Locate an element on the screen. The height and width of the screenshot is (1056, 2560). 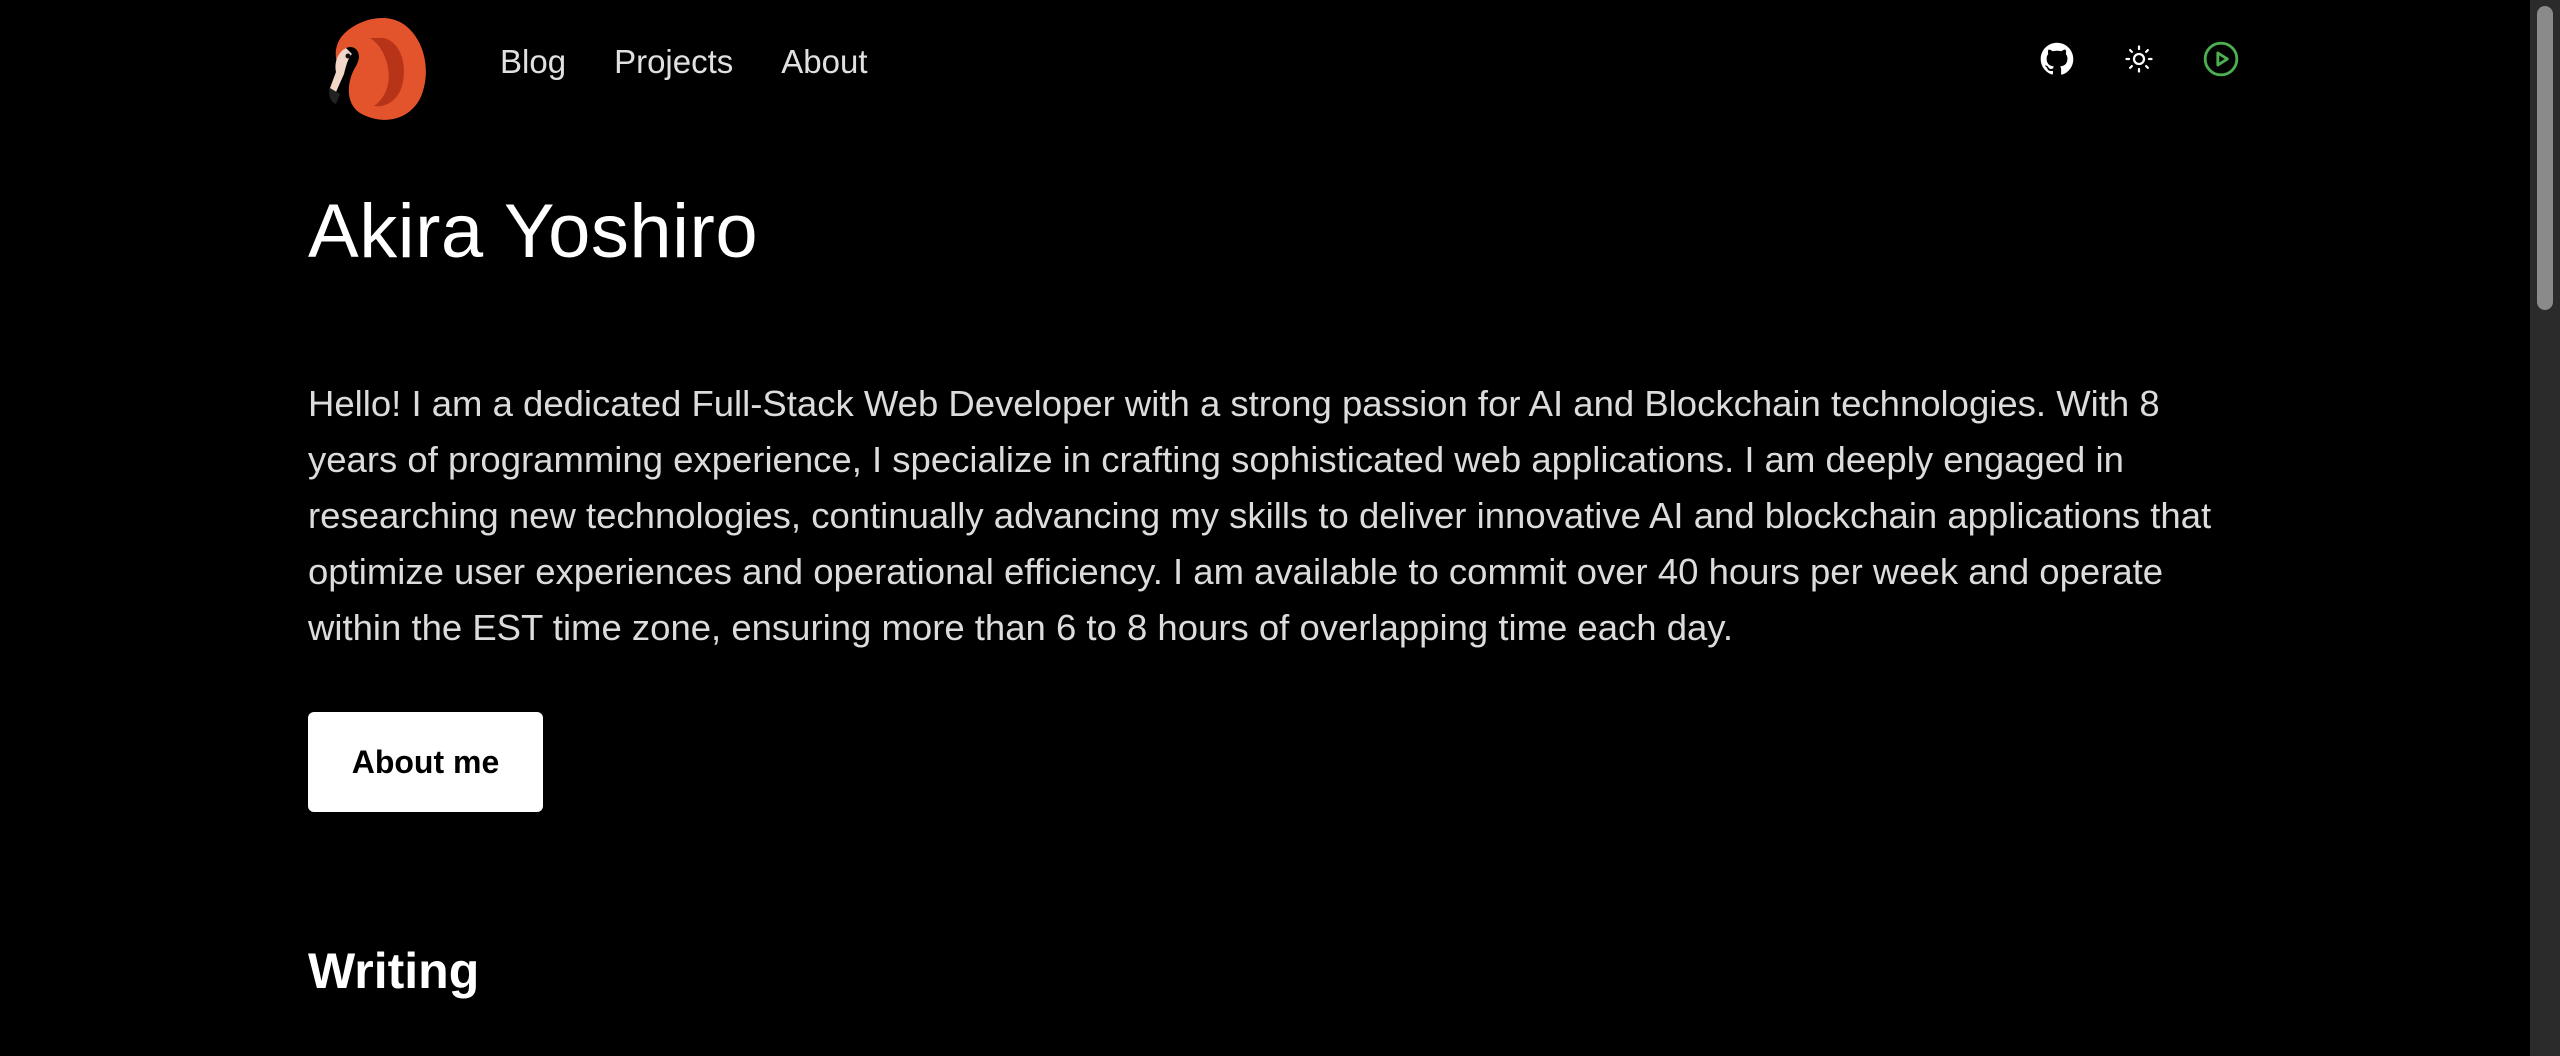
github-icon is located at coordinates (2057, 59).